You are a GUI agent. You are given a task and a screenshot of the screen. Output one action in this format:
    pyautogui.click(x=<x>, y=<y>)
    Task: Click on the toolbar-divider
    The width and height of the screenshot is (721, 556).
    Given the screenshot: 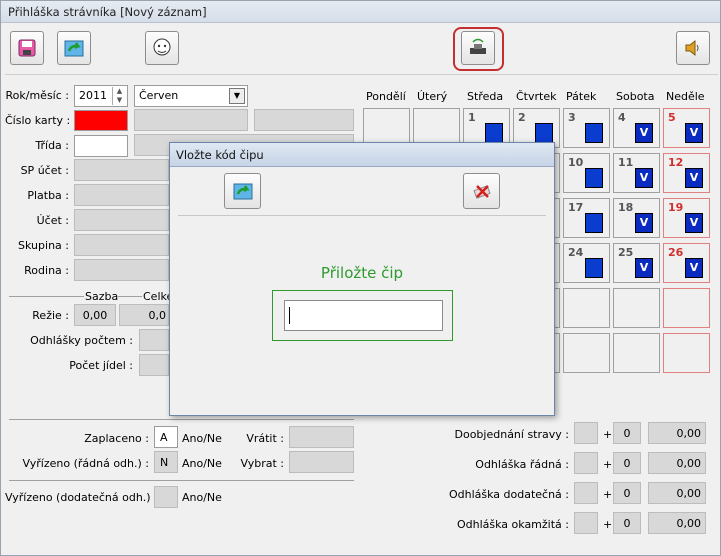 What is the action you would take?
    pyautogui.click(x=361, y=74)
    